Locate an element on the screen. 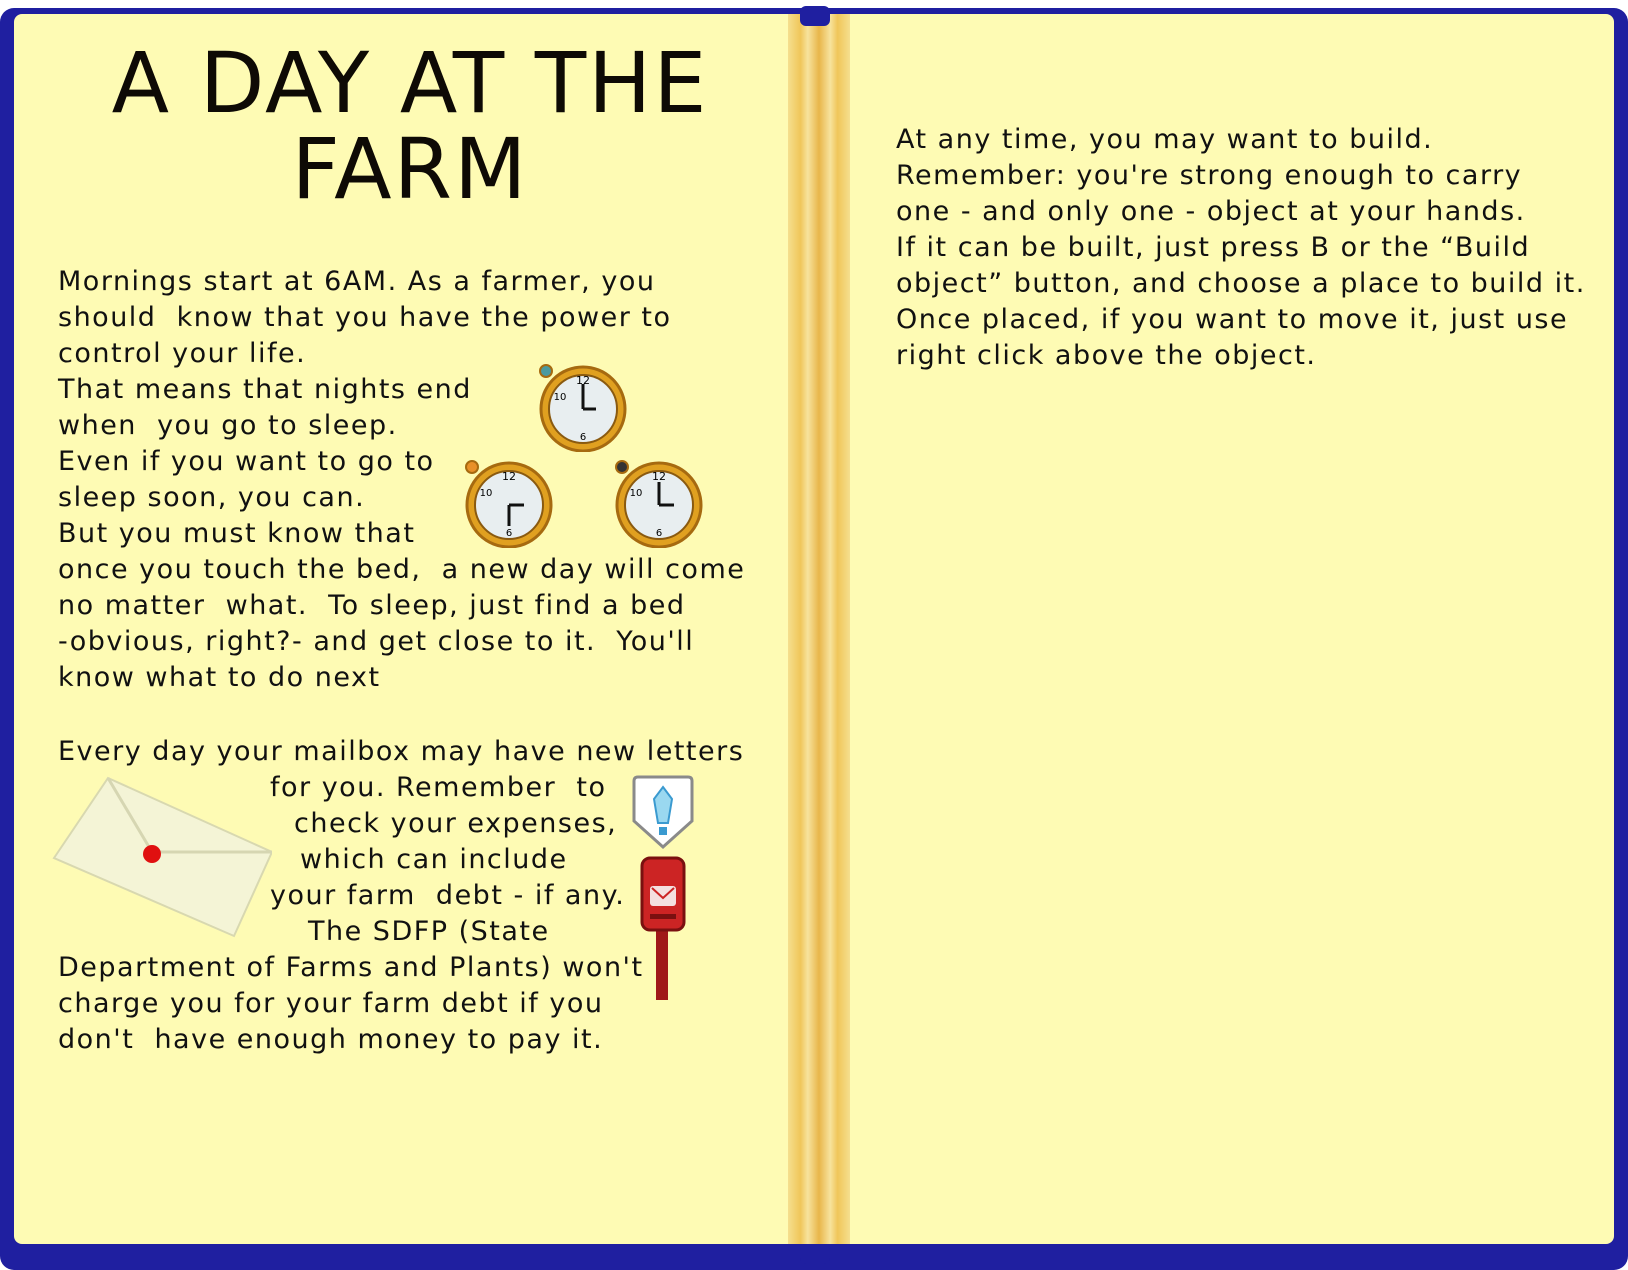  text-line: The SDFP (State is located at coordinates (429, 931).